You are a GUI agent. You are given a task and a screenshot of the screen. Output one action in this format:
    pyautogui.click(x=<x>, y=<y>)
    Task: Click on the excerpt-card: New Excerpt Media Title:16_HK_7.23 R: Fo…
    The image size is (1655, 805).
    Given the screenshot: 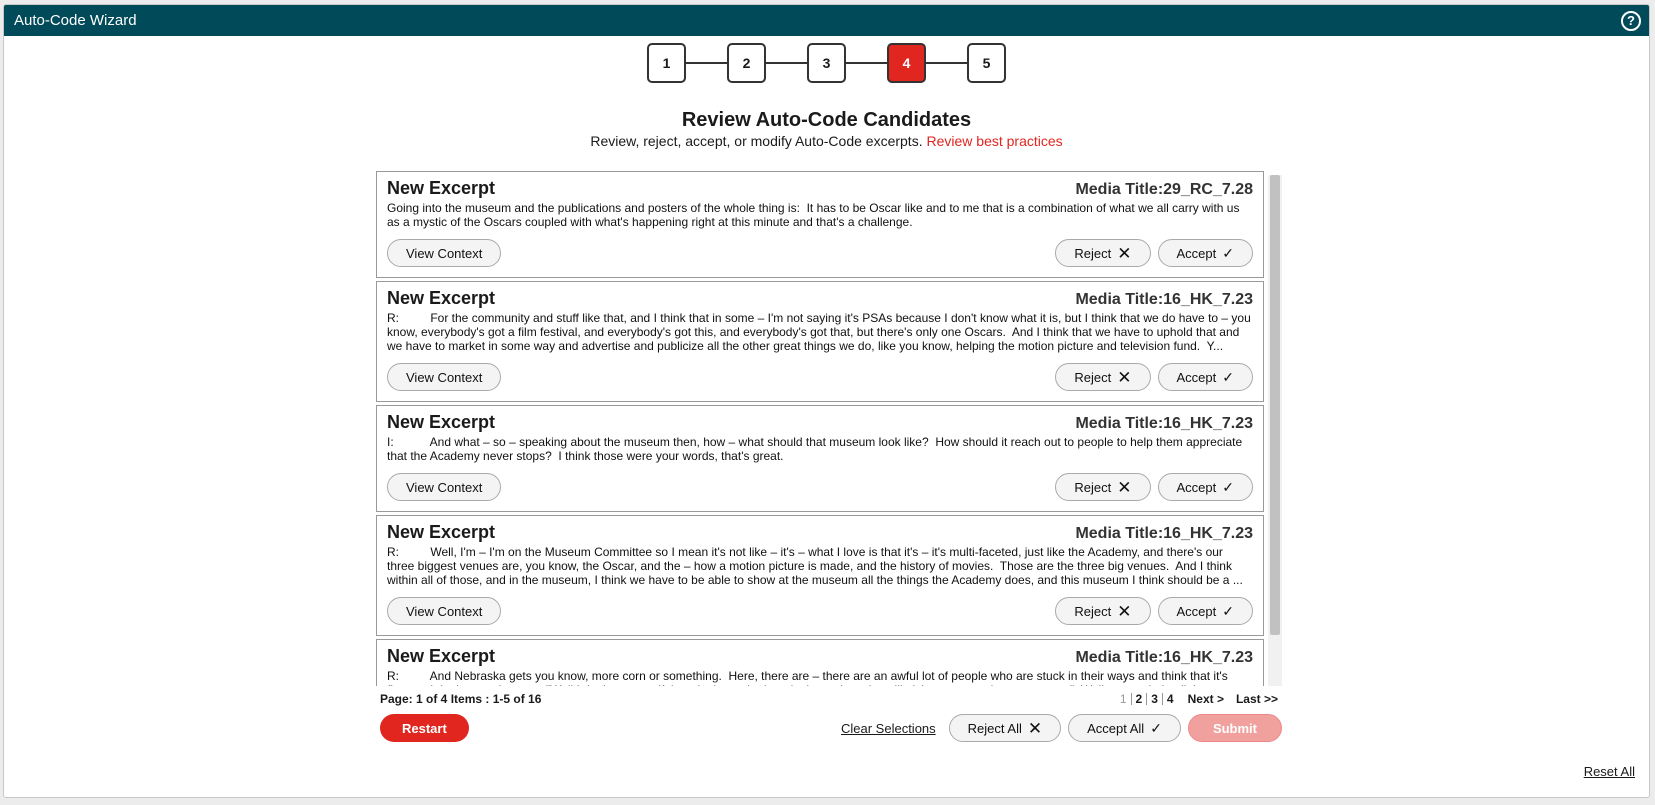 What is the action you would take?
    pyautogui.click(x=820, y=341)
    